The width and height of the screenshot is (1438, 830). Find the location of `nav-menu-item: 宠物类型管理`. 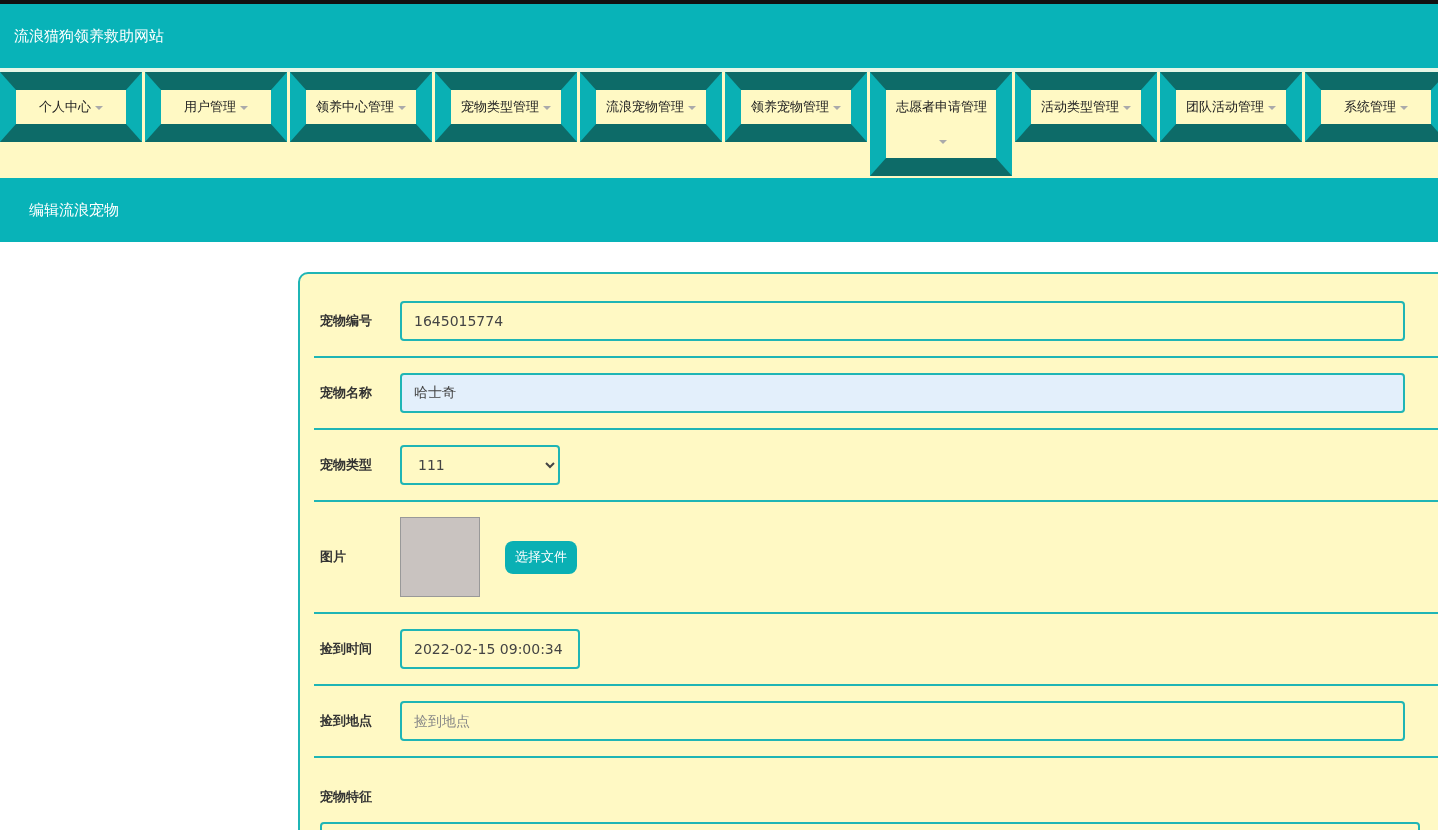

nav-menu-item: 宠物类型管理 is located at coordinates (506, 107).